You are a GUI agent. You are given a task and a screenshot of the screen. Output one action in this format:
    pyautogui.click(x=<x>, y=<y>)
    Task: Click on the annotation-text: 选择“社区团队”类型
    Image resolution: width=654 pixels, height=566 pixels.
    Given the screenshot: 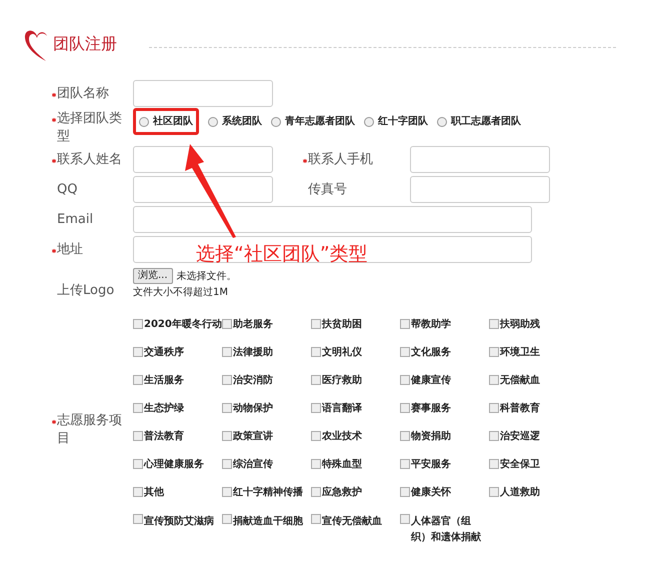 What is the action you would take?
    pyautogui.click(x=282, y=254)
    